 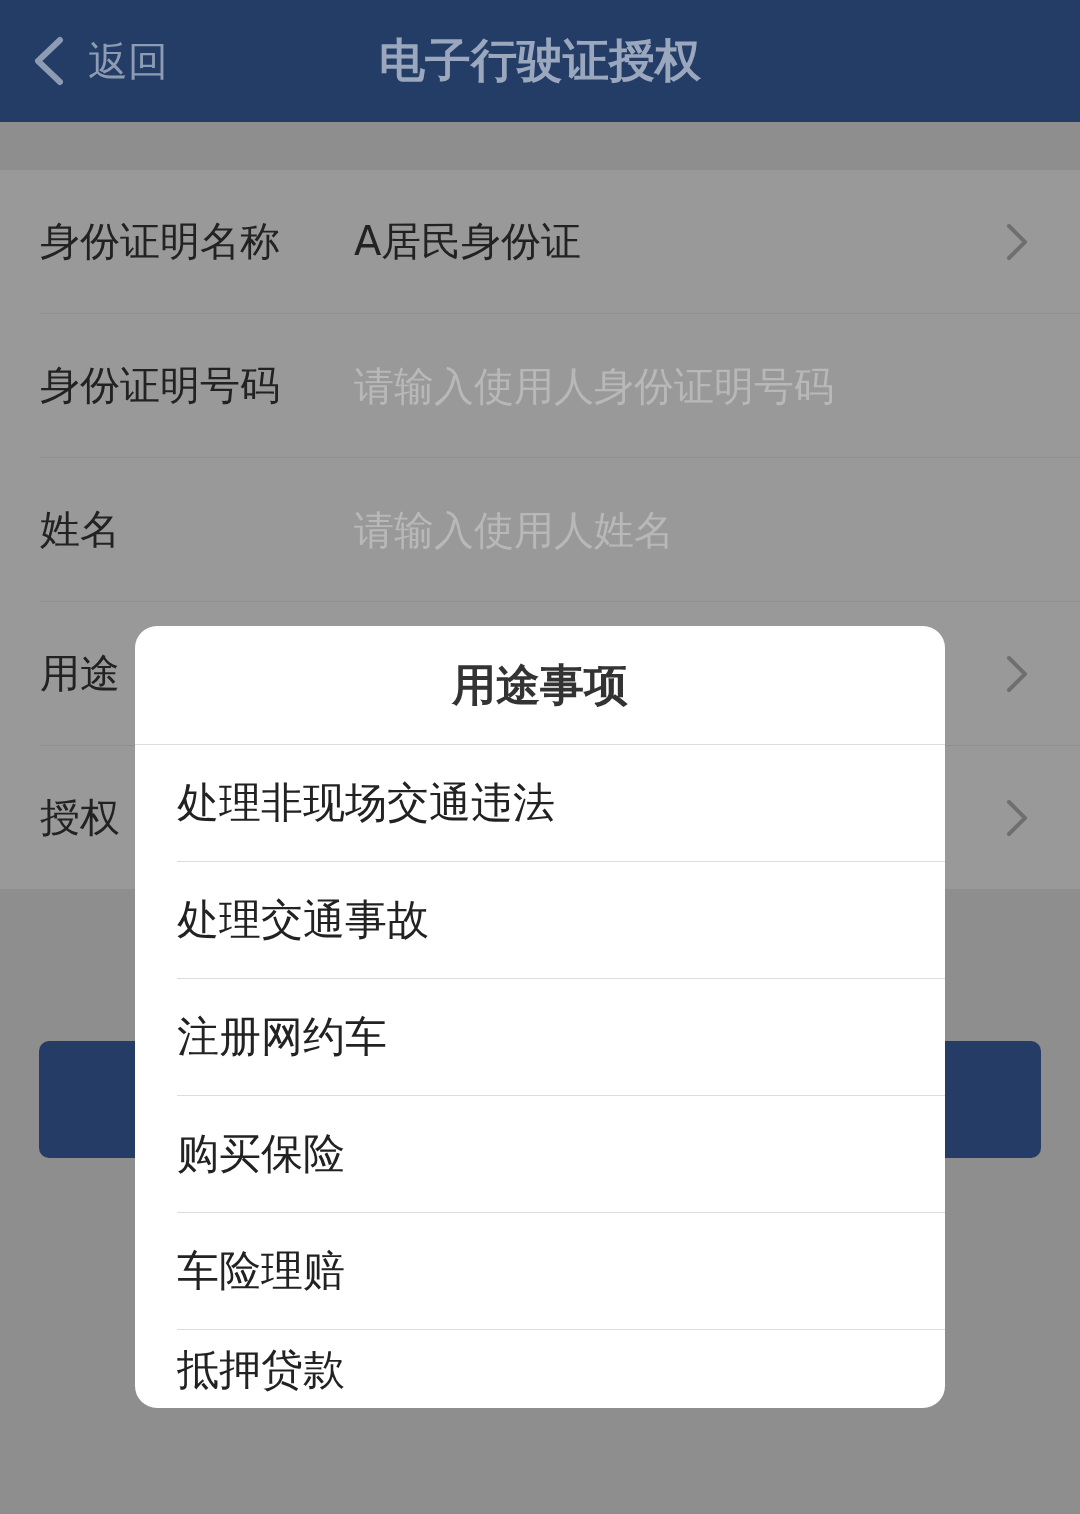 What do you see at coordinates (561, 803) in the screenshot?
I see `option-item: 处理非现场交通违法` at bounding box center [561, 803].